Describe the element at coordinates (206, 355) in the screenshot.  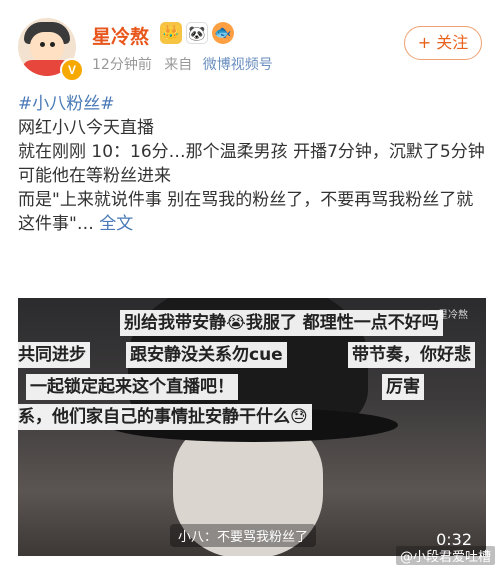
I see `danmu-comment: 跟安静没关系勿cue` at that location.